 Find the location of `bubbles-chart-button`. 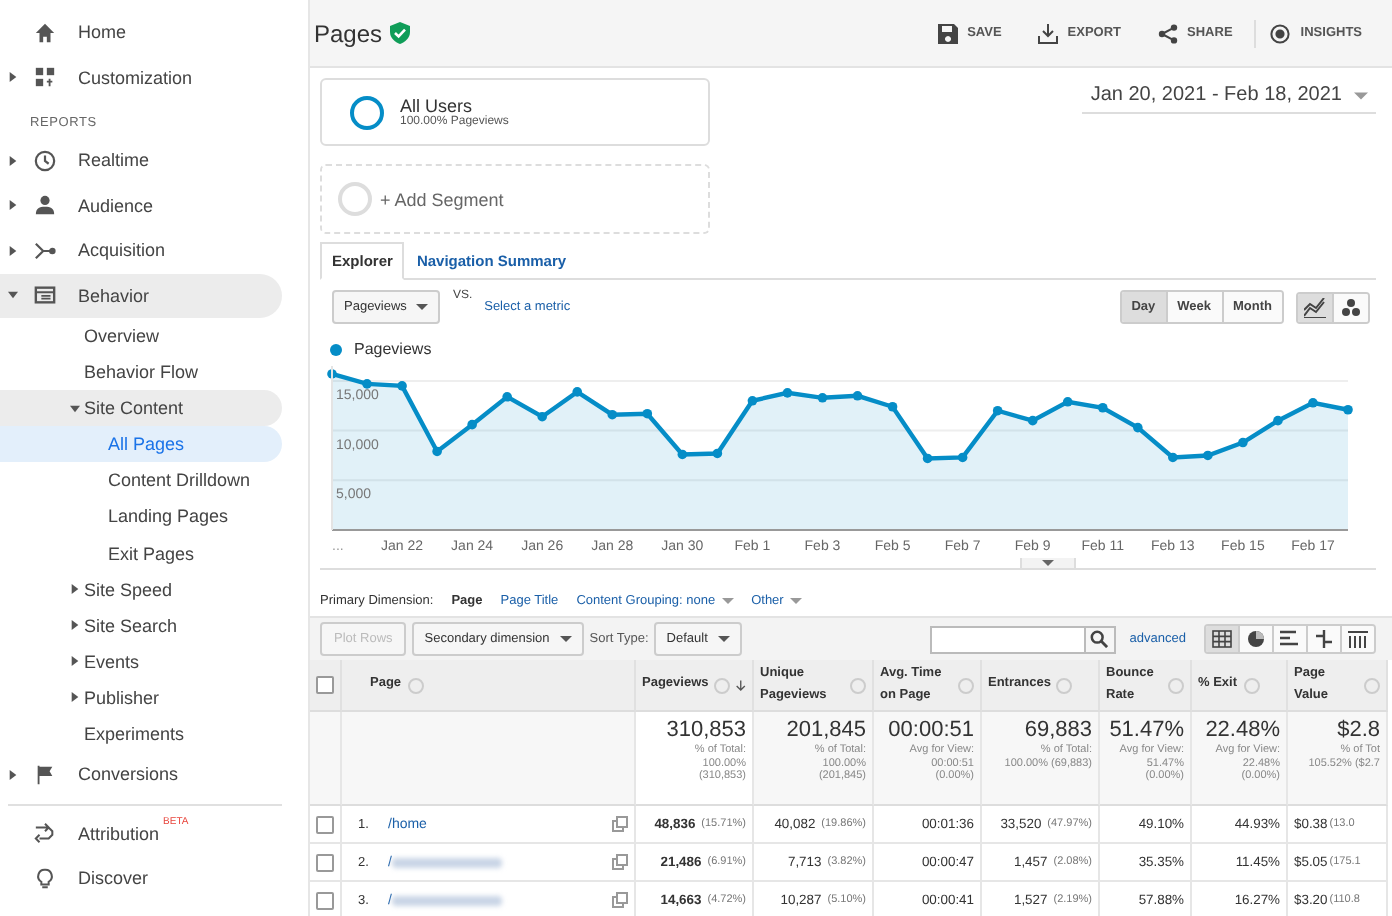

bubbles-chart-button is located at coordinates (1350, 307).